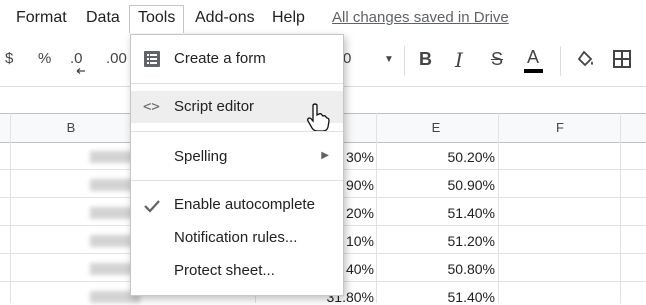 This screenshot has width=646, height=305. What do you see at coordinates (436, 127) in the screenshot?
I see `column-header-e: E` at bounding box center [436, 127].